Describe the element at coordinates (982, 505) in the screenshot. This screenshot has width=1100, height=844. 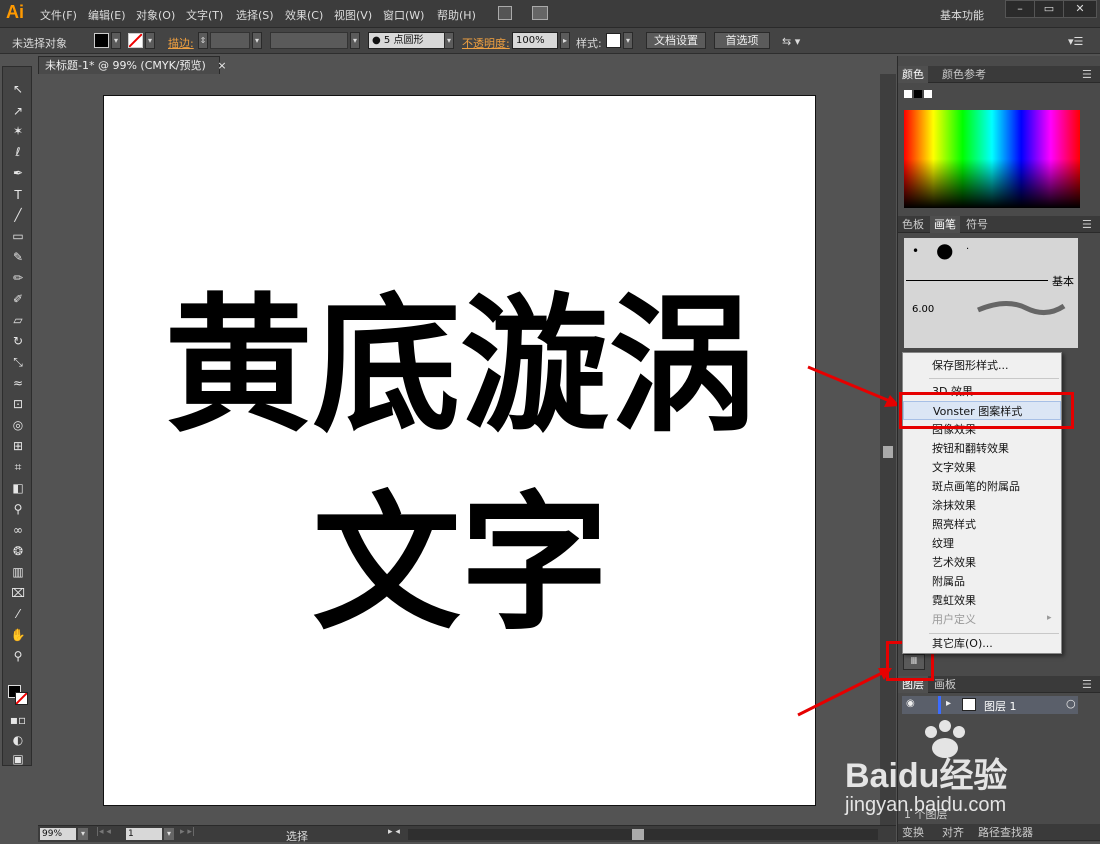
I see `menu-item-scribble-effects: 涂抹效果` at that location.